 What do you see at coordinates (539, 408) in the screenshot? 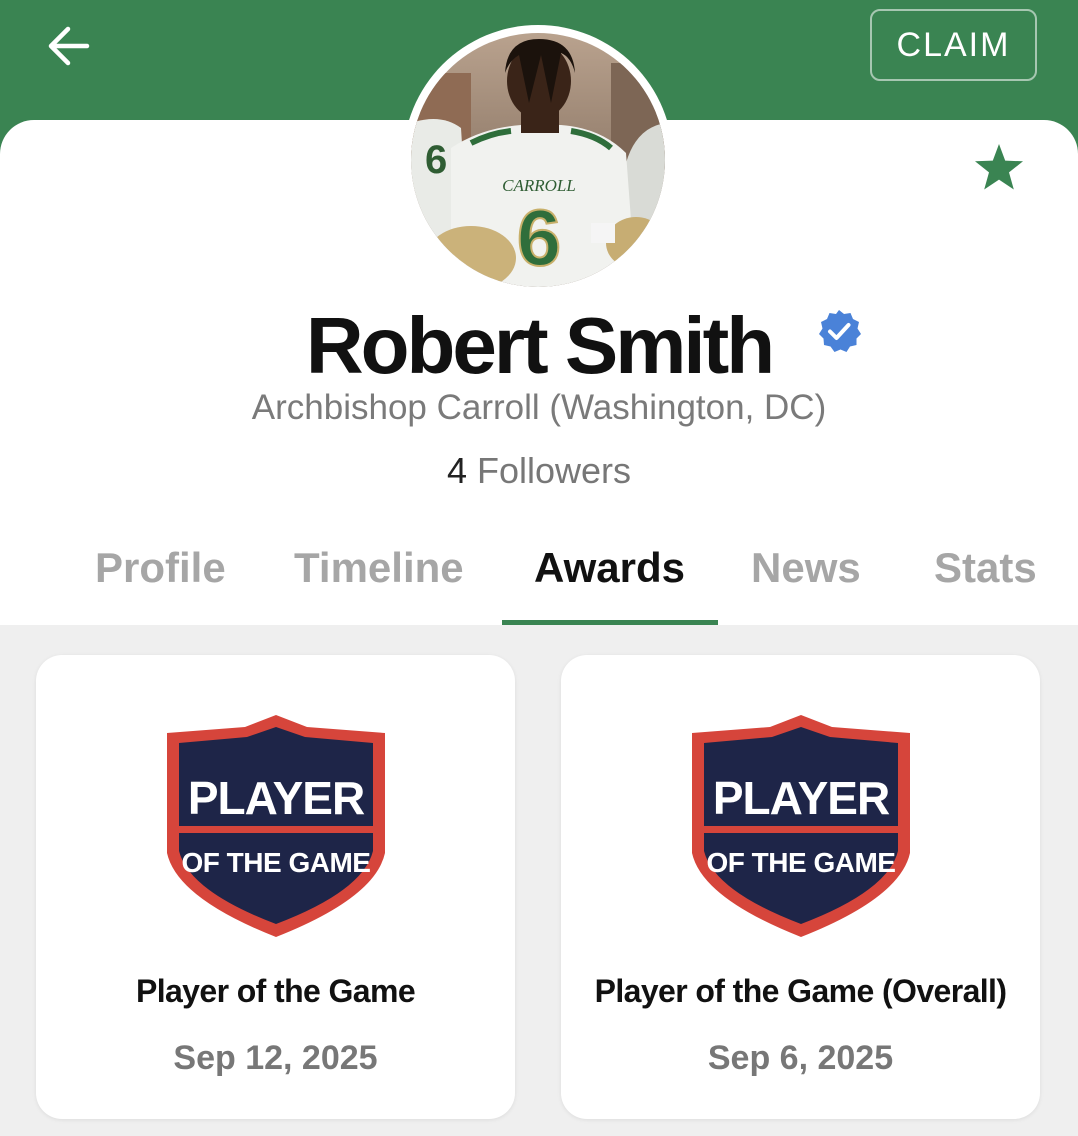
I see `school-name: Archbishop Carroll (Washington, DC)` at bounding box center [539, 408].